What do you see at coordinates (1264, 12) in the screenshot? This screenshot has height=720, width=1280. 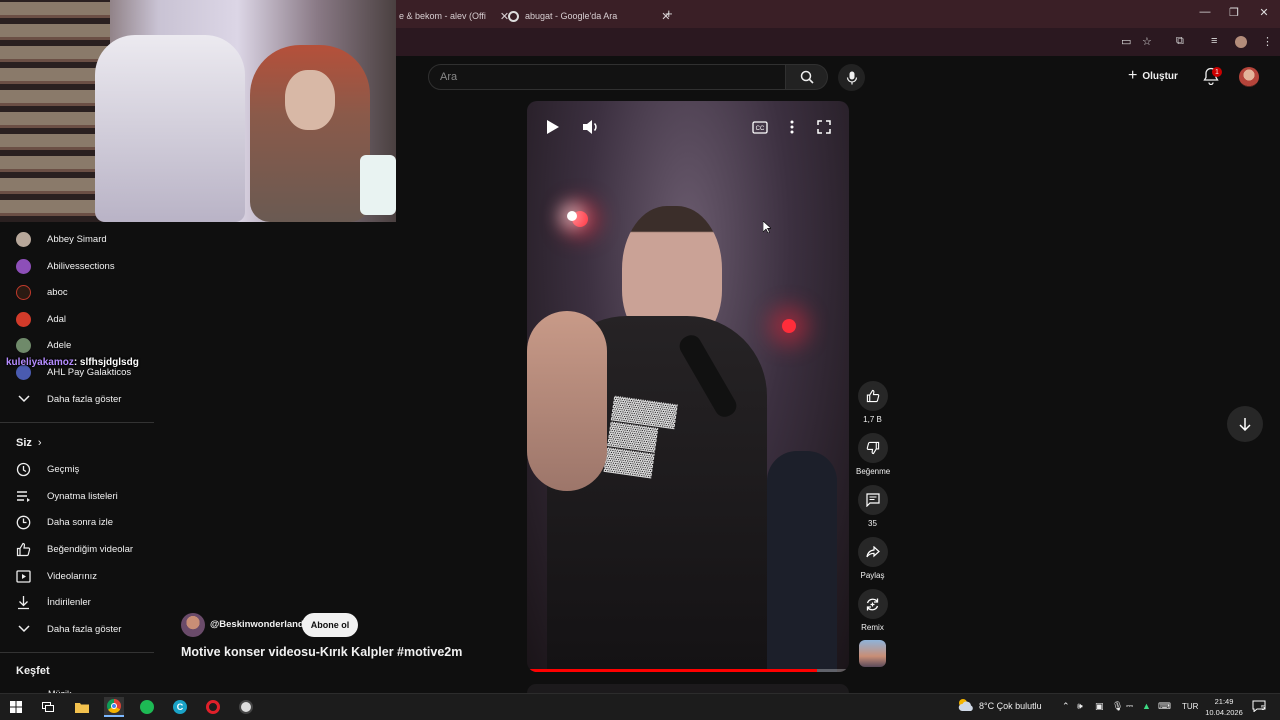 I see `close-window-button: ✕` at bounding box center [1264, 12].